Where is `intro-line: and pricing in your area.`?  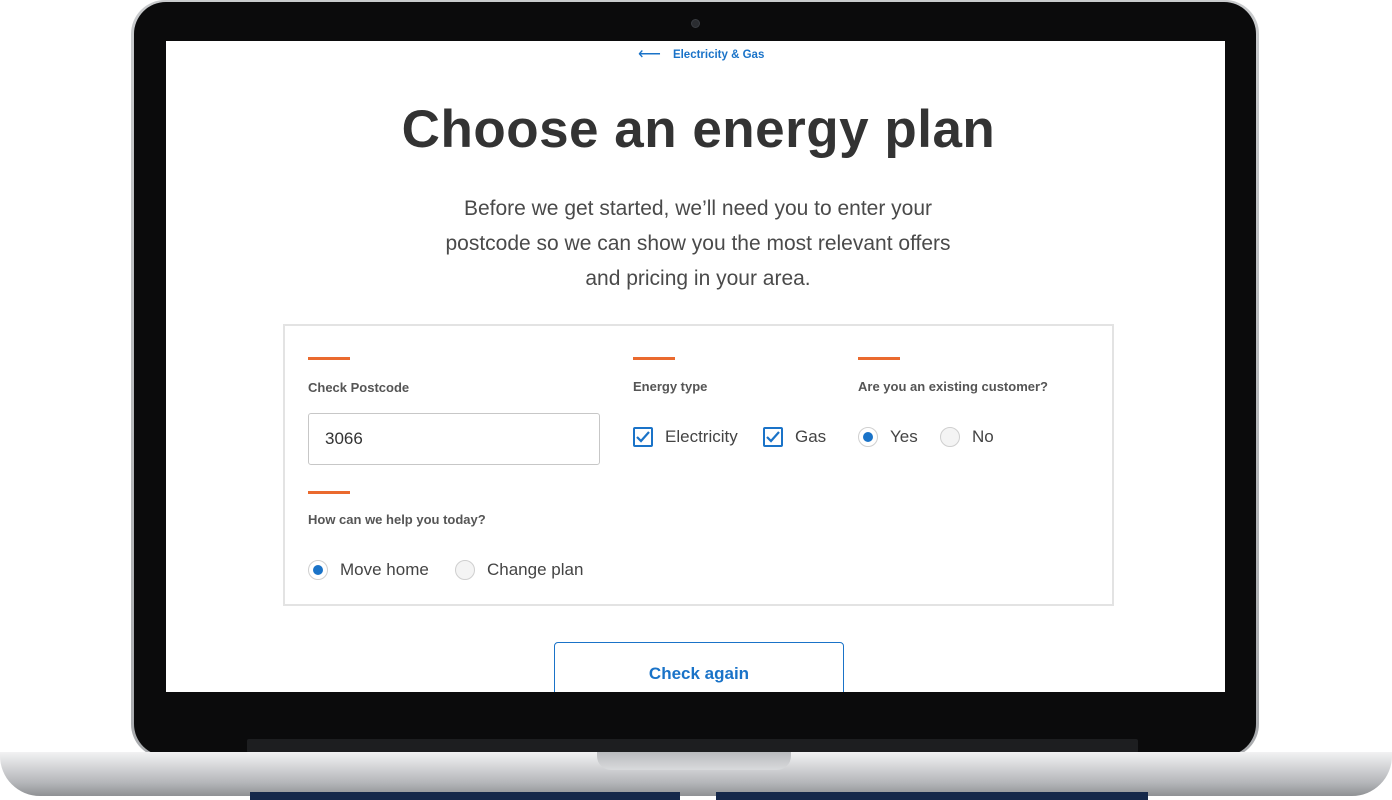
intro-line: and pricing in your area. is located at coordinates (698, 278).